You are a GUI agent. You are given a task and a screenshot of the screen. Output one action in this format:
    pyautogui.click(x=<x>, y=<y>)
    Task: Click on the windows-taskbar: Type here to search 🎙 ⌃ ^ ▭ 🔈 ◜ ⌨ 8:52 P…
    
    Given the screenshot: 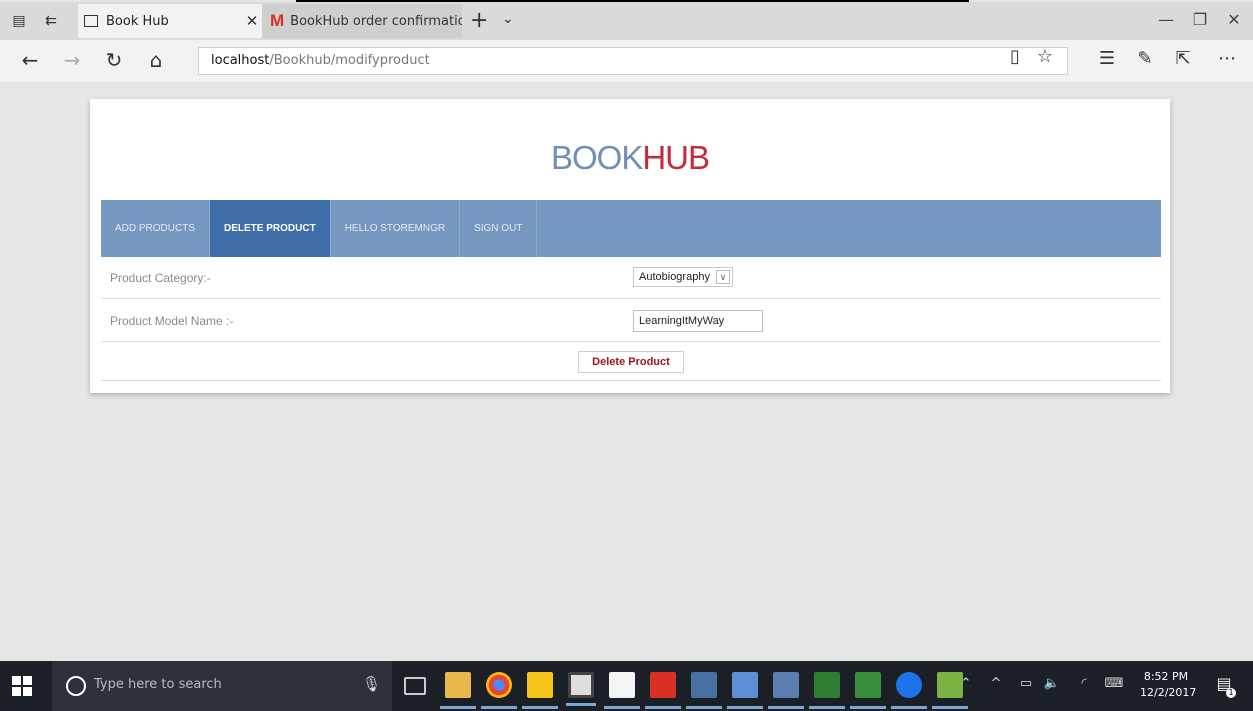 What is the action you would take?
    pyautogui.click(x=626, y=686)
    